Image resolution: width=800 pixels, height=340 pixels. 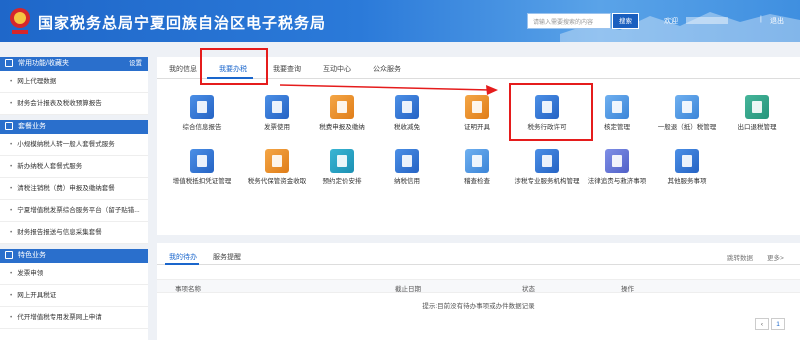 I want to click on search-button: 搜索, so click(x=625, y=21).